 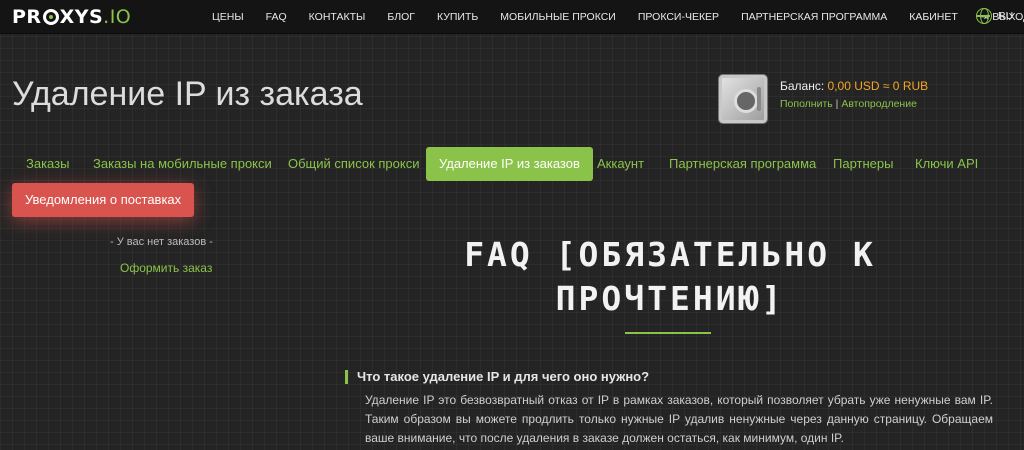 I want to click on faq-divider, so click(x=668, y=333).